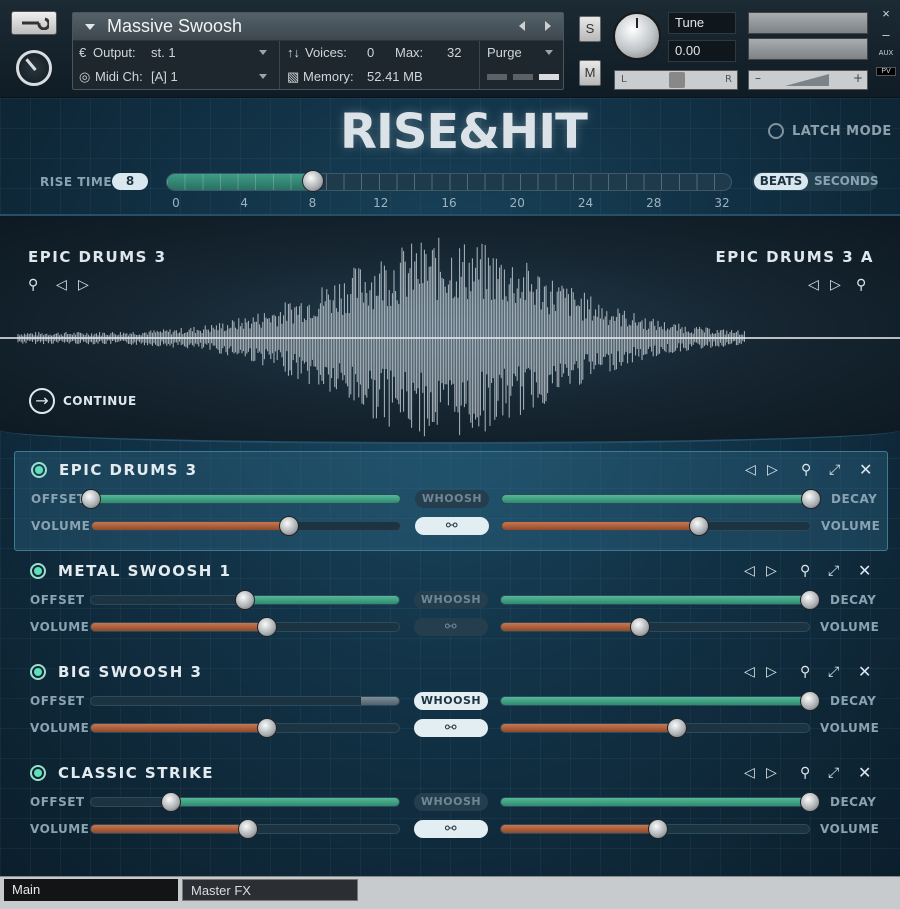 This screenshot has height=909, width=900. Describe the element at coordinates (590, 29) in the screenshot. I see `solo-button: S` at that location.